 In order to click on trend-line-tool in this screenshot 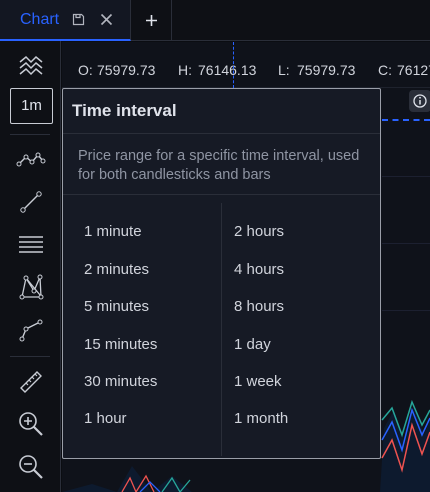, I will do `click(31, 202)`.